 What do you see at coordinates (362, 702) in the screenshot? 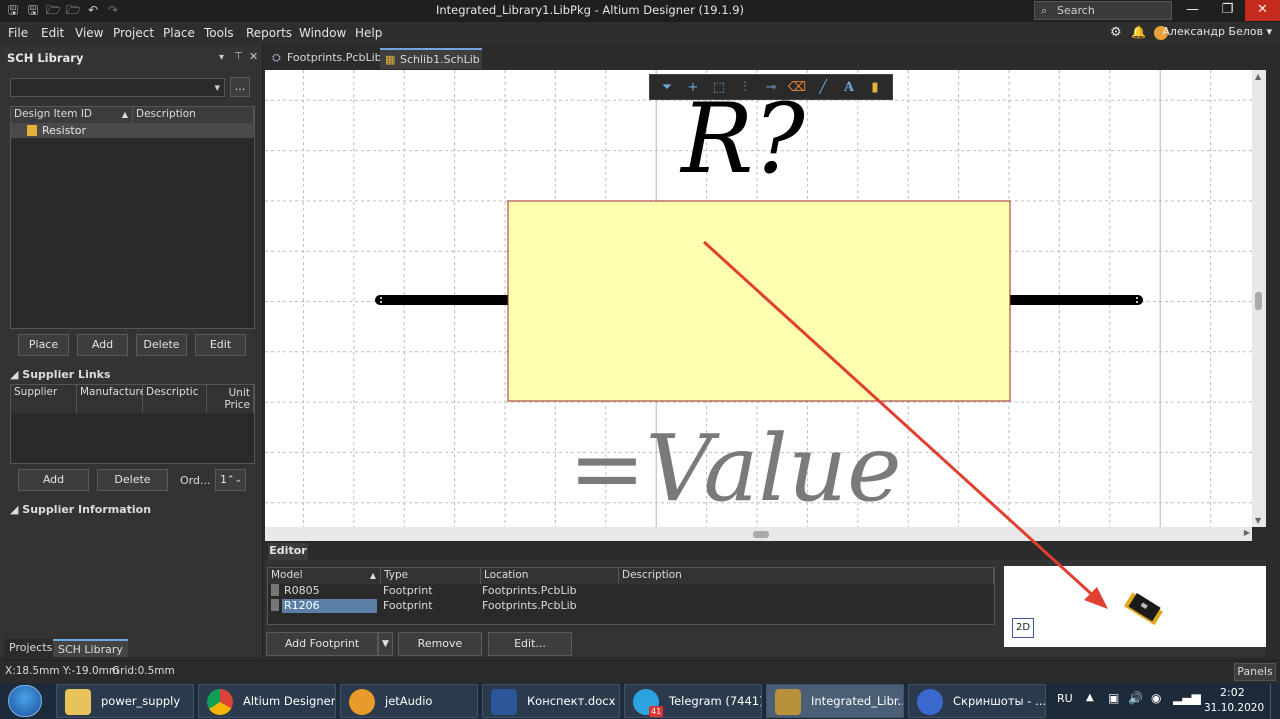
I see `jetaudio-icon` at bounding box center [362, 702].